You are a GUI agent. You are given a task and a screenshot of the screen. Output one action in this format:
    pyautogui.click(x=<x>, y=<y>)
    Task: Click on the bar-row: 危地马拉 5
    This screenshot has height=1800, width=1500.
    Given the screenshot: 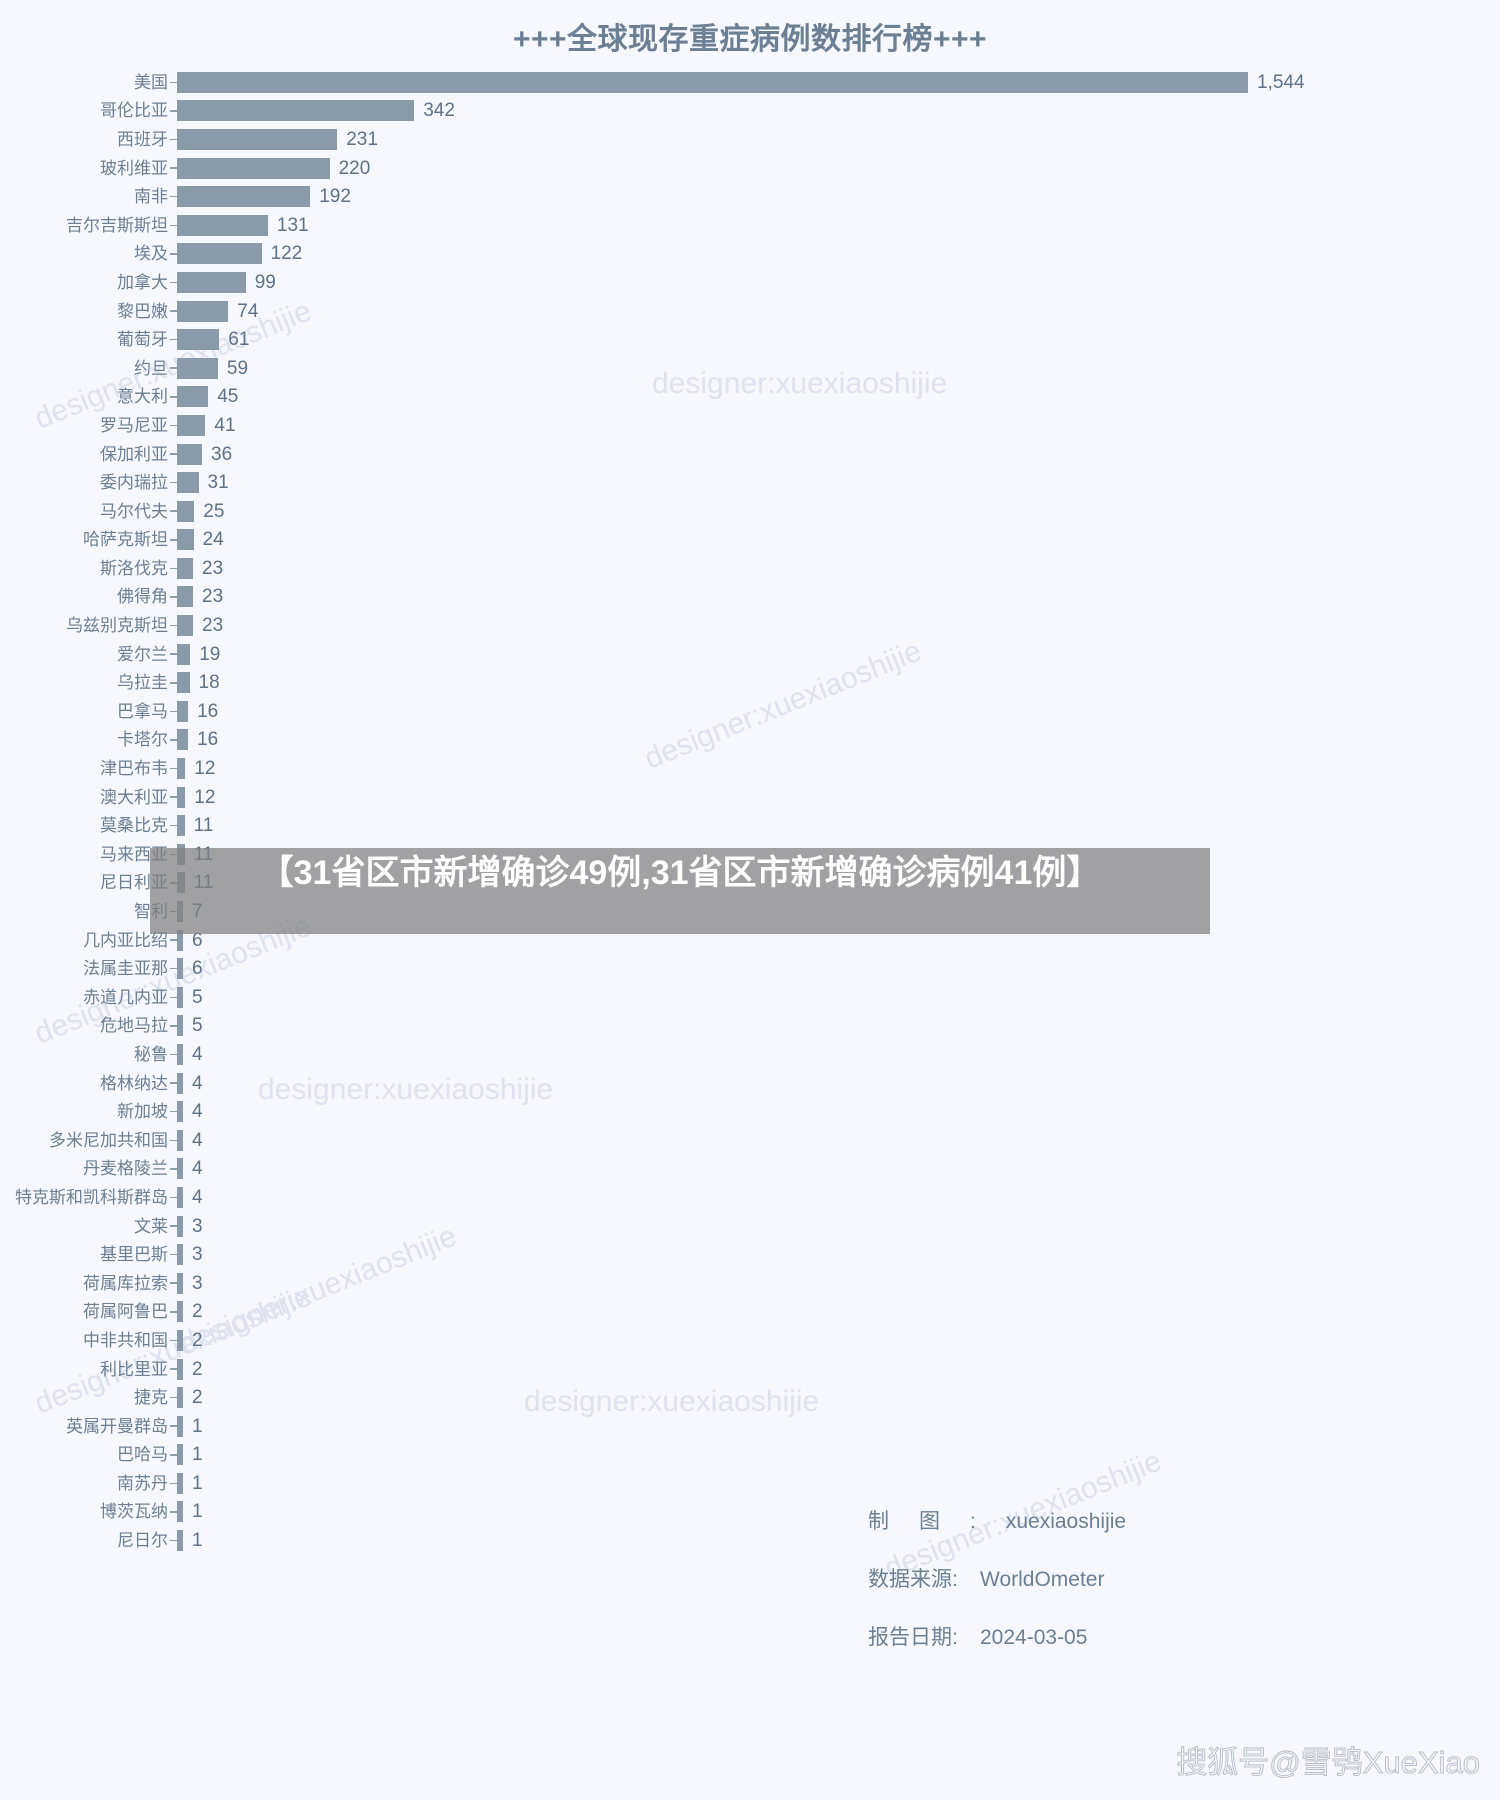 What is the action you would take?
    pyautogui.click(x=750, y=1026)
    